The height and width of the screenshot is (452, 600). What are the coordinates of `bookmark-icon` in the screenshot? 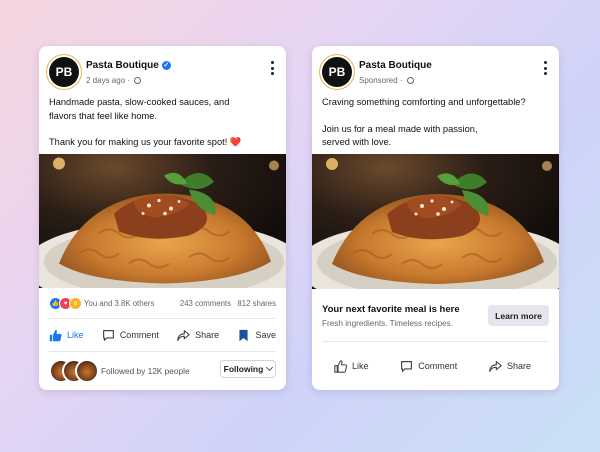 It's located at (244, 335).